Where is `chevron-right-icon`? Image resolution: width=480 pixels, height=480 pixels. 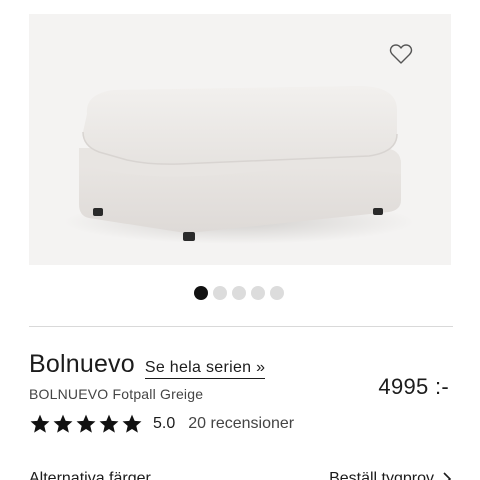
chevron-right-icon is located at coordinates (447, 476).